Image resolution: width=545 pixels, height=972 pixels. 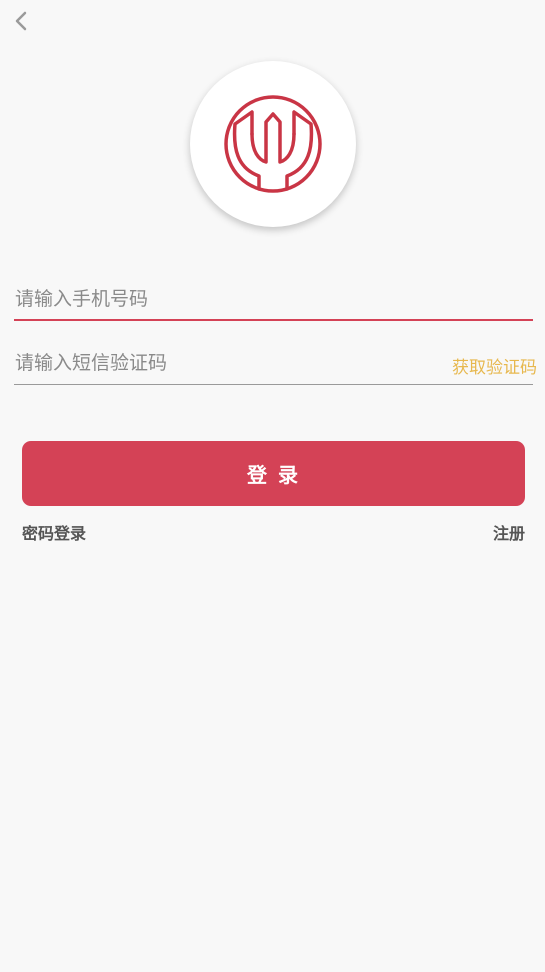 I want to click on login-button: 登 录, so click(x=273, y=473).